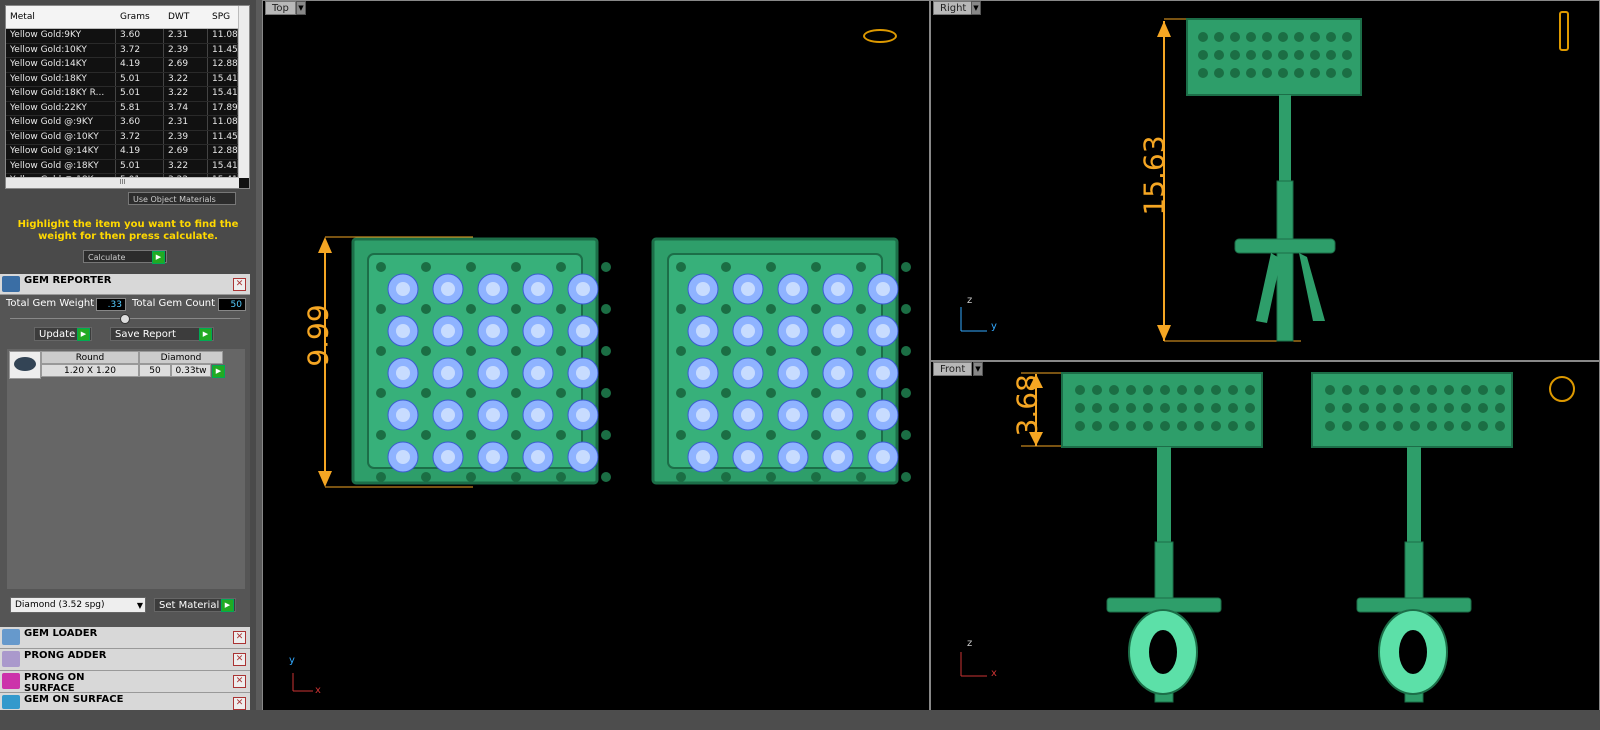 The width and height of the screenshot is (1600, 730). I want to click on vertical-scrollbar, so click(243, 92).